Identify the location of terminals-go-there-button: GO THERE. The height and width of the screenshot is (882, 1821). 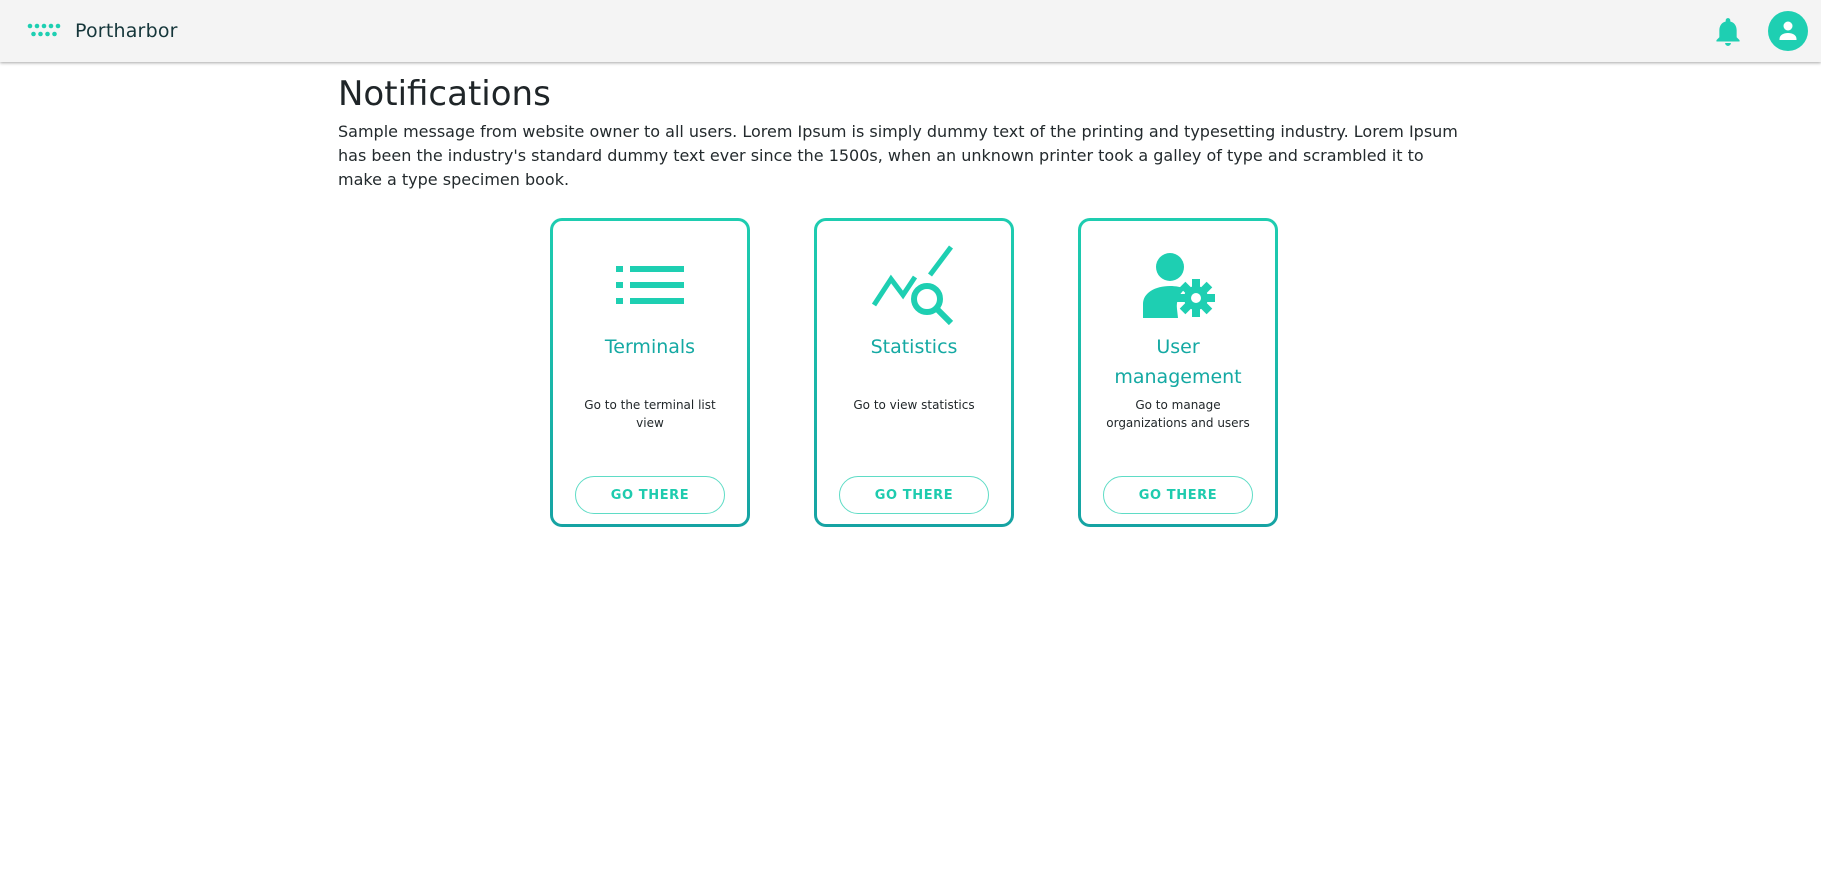
(650, 495).